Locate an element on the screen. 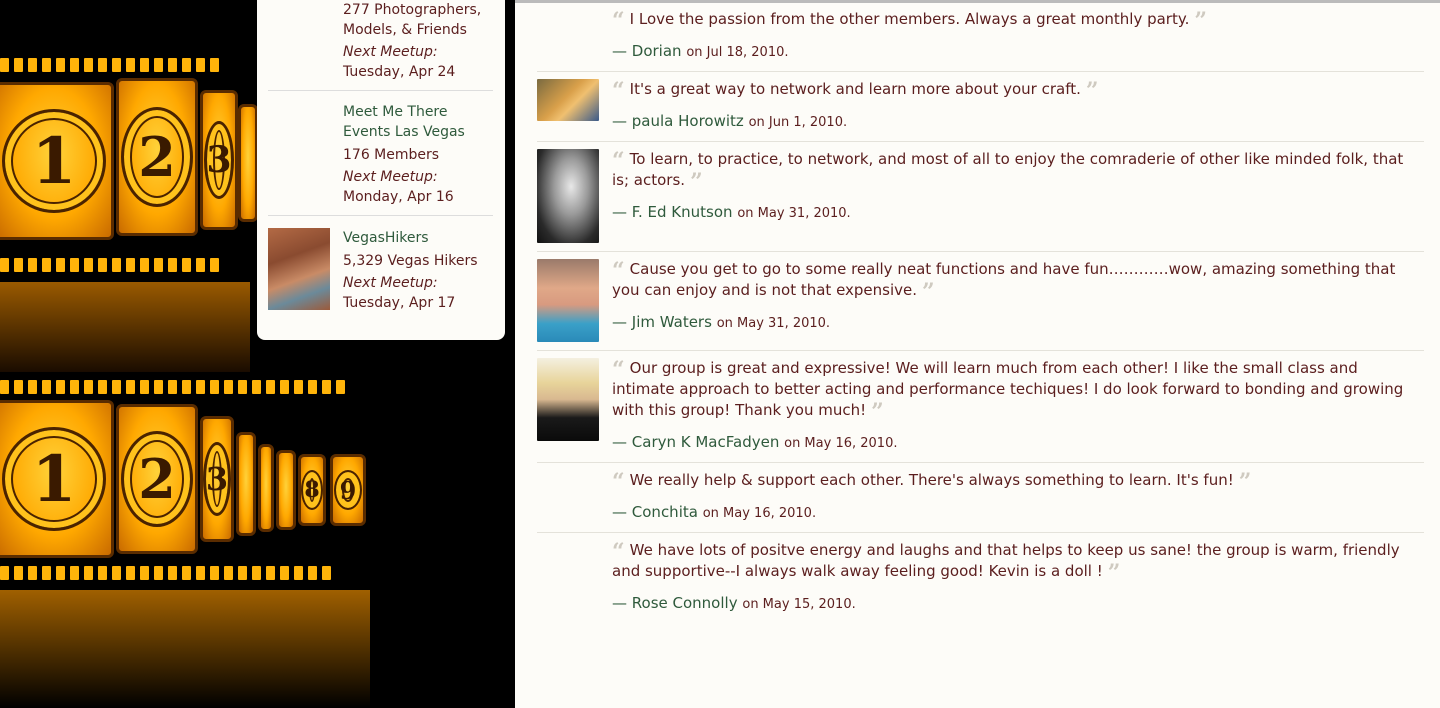 The width and height of the screenshot is (1440, 708). testimonial-author: — paula Horowitz on Jun 1, 2010. is located at coordinates (730, 121).